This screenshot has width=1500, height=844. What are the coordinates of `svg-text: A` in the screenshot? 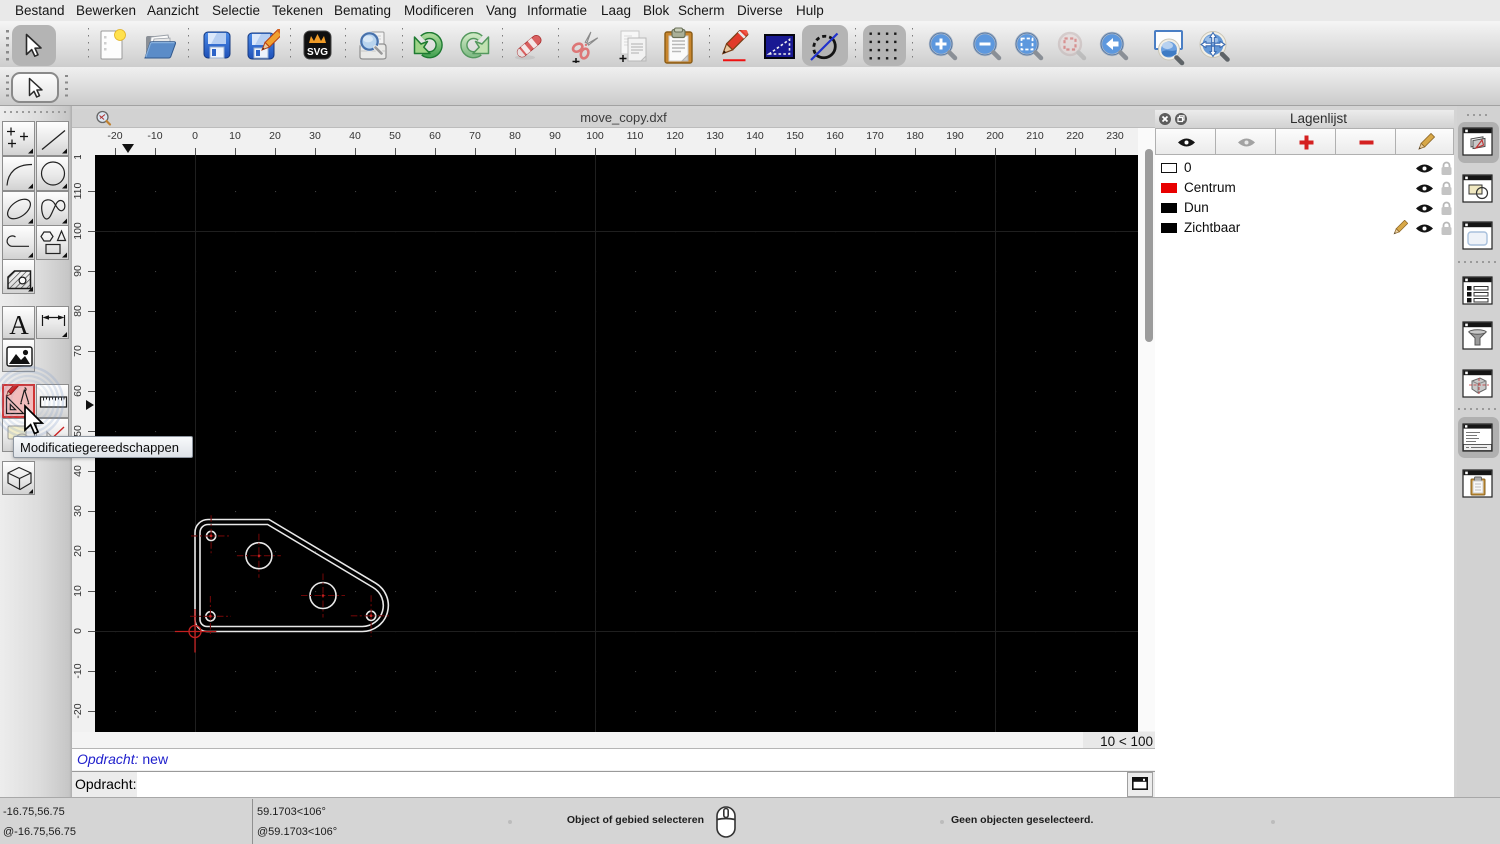 It's located at (19, 325).